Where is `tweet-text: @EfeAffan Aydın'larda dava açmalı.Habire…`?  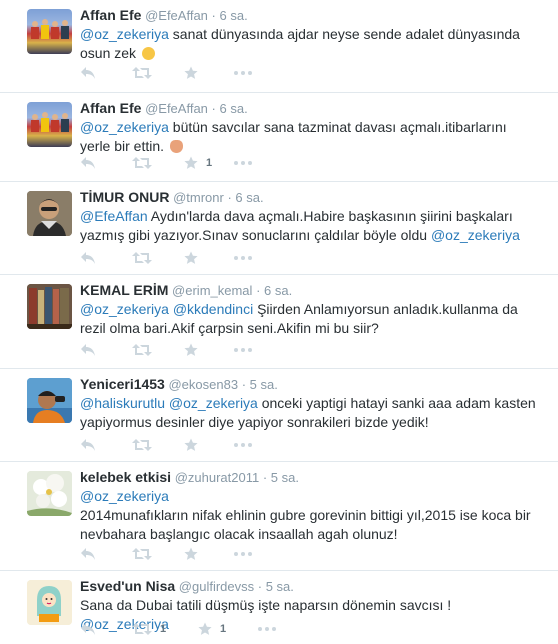
tweet-text: @EfeAffan Aydın'larda dava açmalı.Habire… is located at coordinates (310, 226).